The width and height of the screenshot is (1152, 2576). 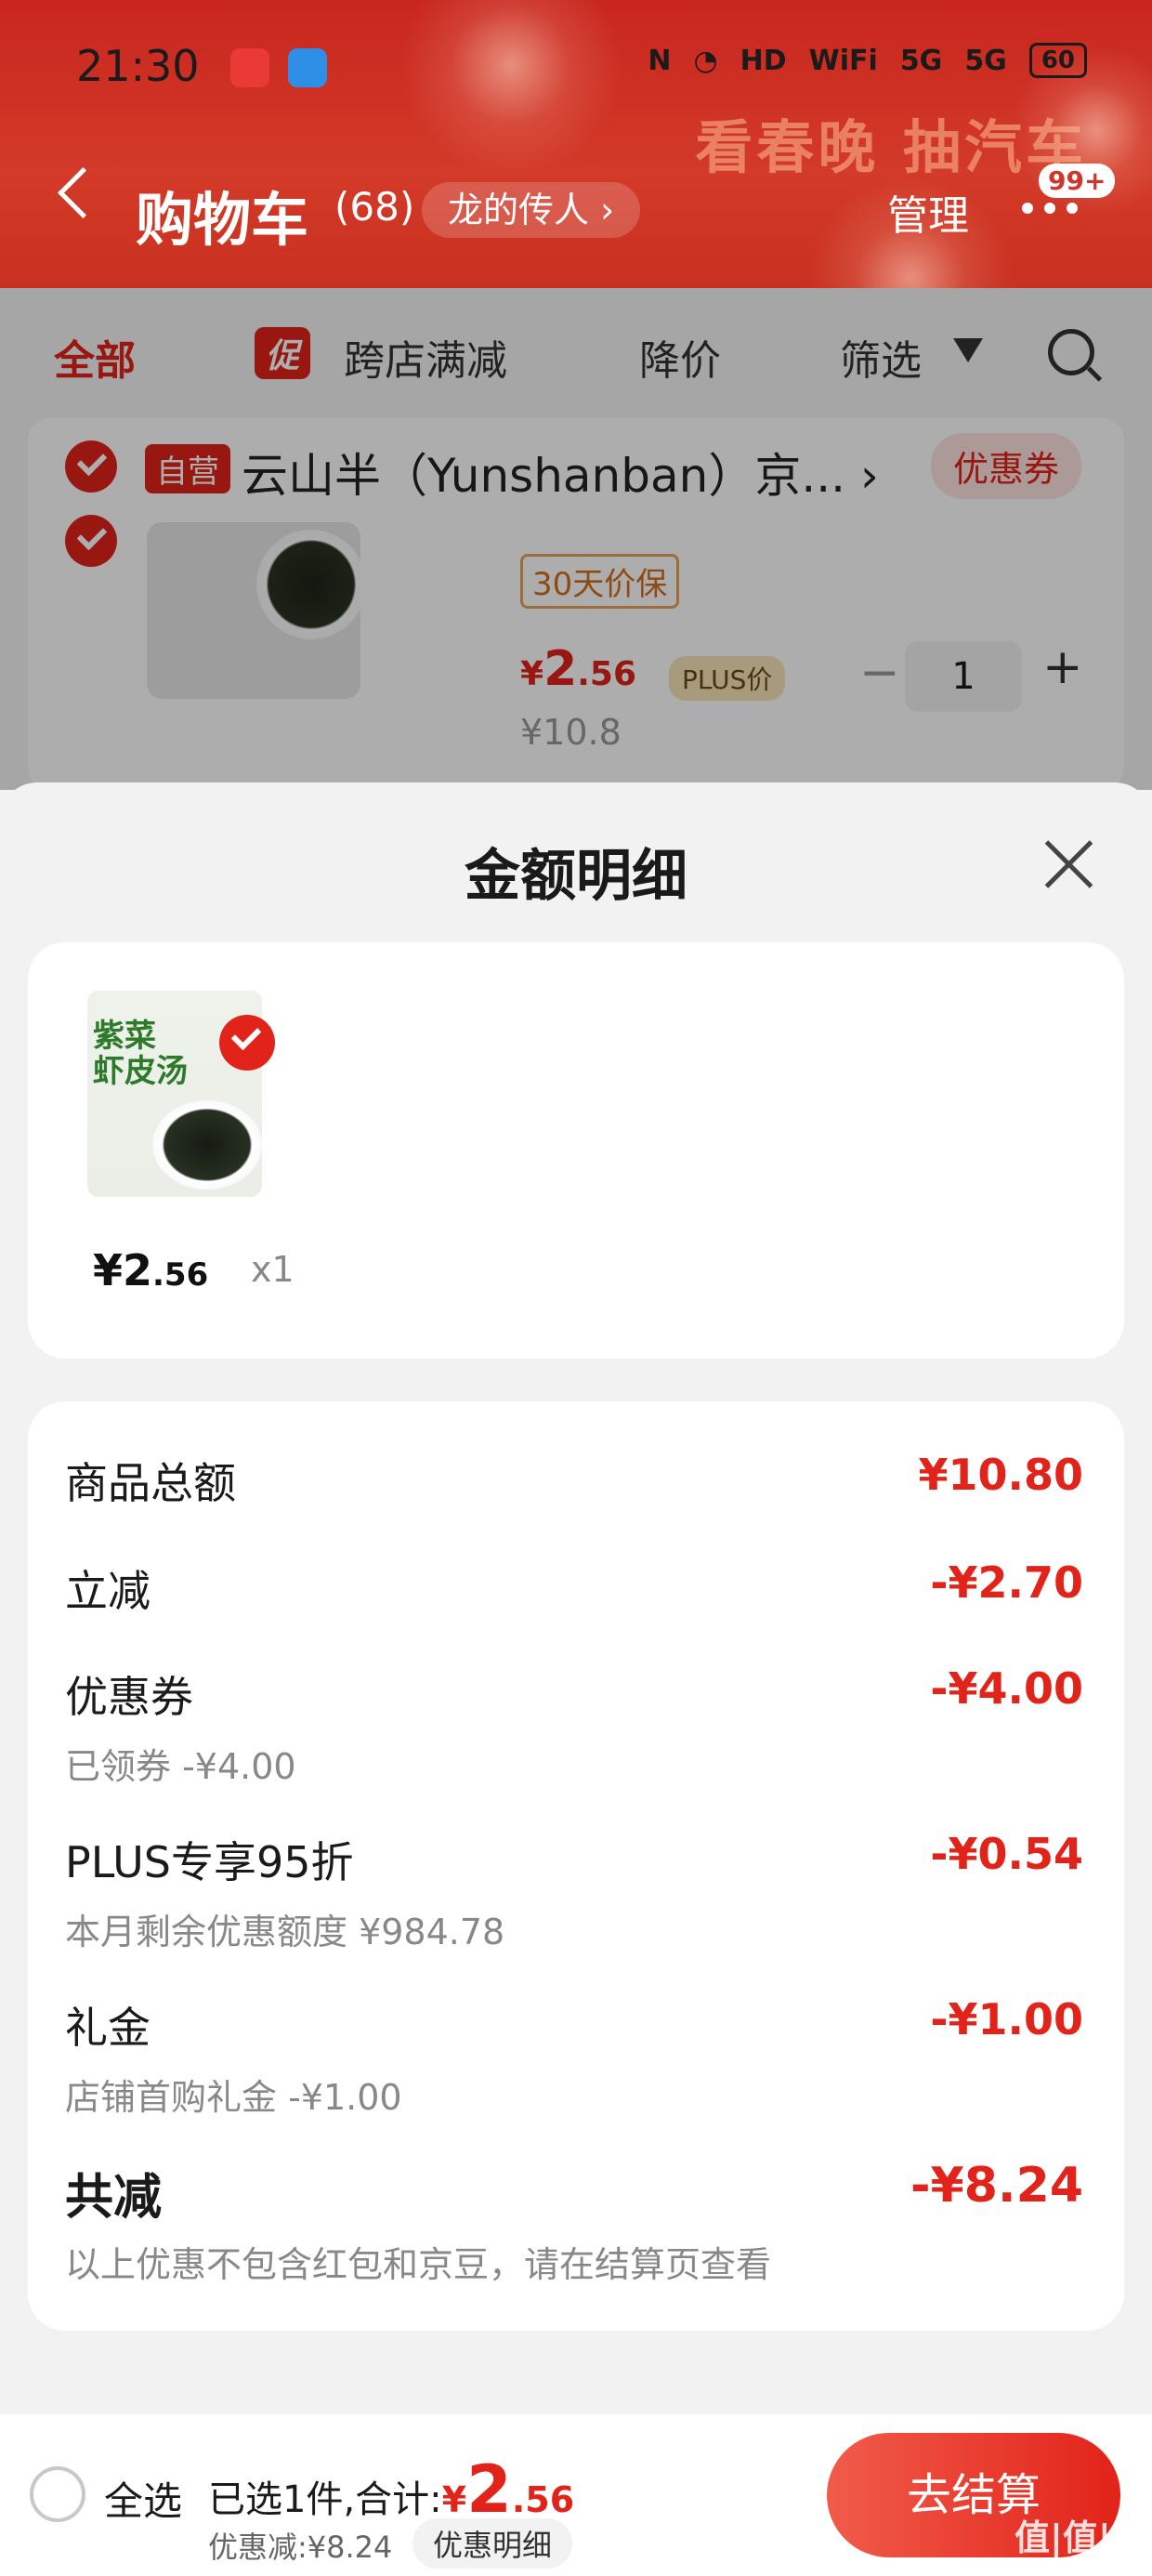 I want to click on order-summary: 已选1件,合计:¥2.56, so click(x=391, y=2489).